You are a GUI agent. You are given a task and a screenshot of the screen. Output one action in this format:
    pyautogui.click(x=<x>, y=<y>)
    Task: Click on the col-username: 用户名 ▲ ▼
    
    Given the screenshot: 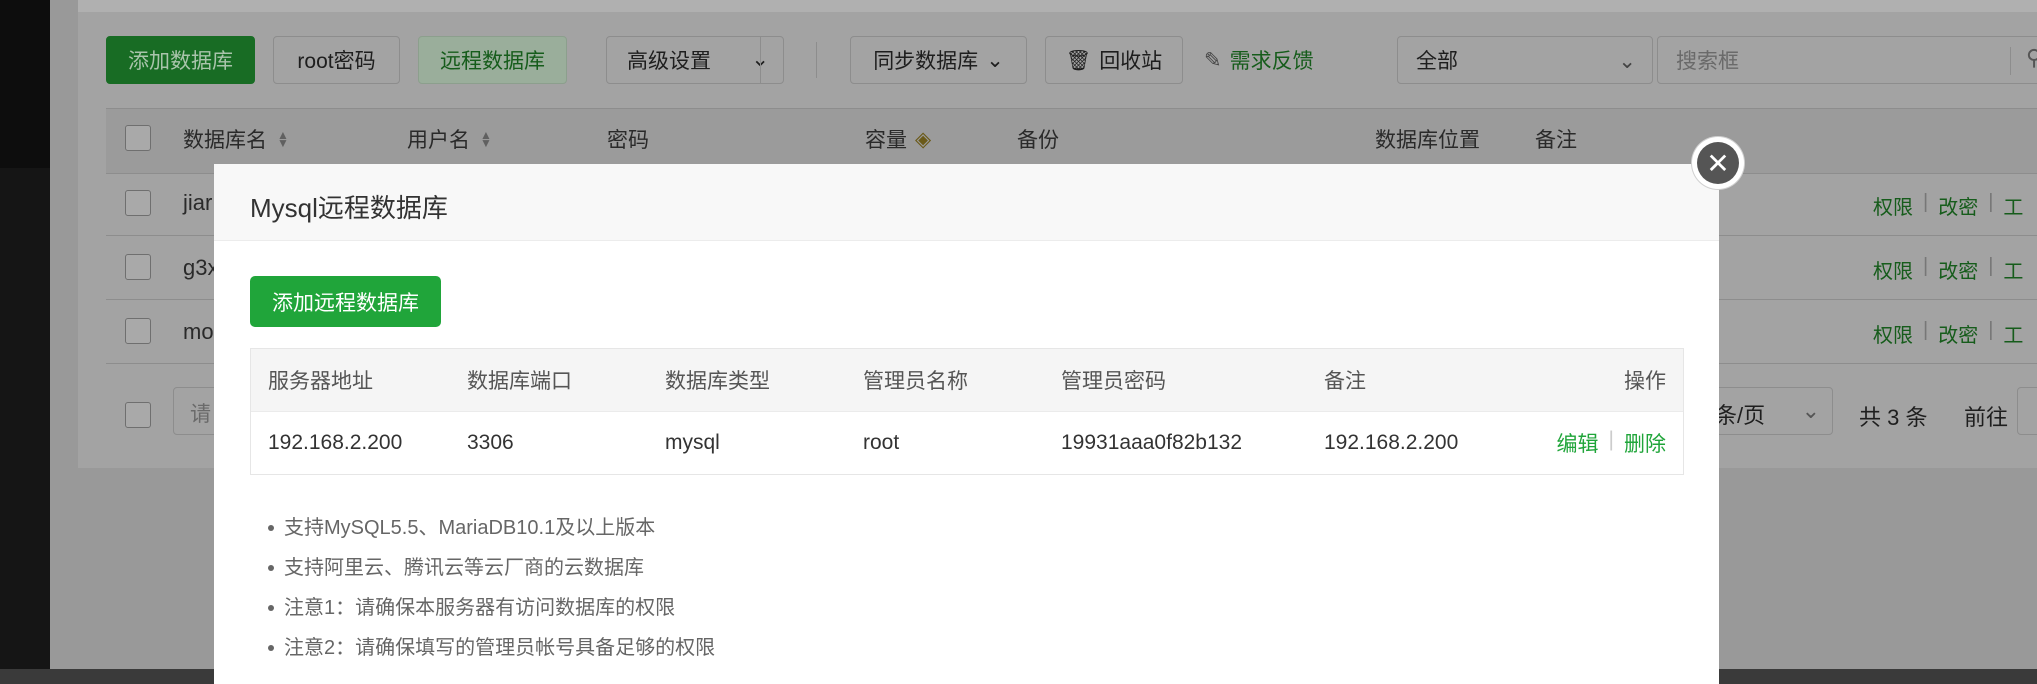 What is the action you would take?
    pyautogui.click(x=449, y=139)
    